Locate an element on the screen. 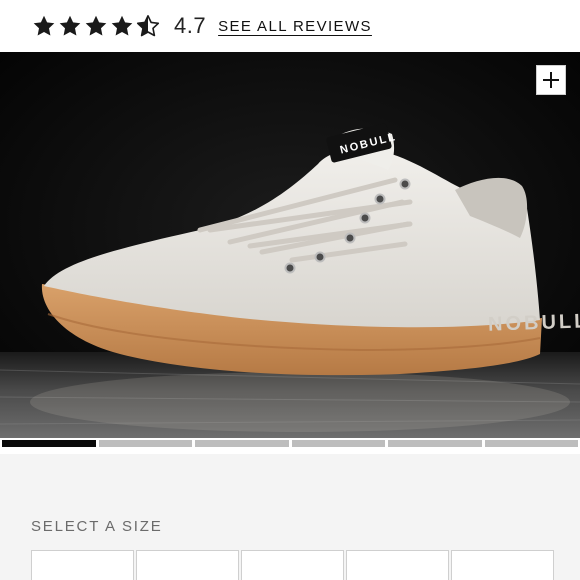  star-half-icon is located at coordinates (148, 26).